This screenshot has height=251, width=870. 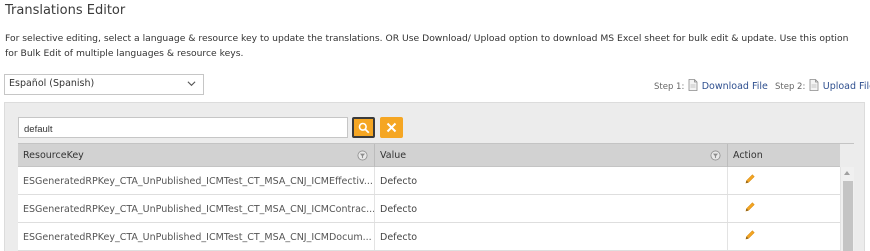 I want to click on grid-header: ResourceKey Value Action, so click(x=429, y=155).